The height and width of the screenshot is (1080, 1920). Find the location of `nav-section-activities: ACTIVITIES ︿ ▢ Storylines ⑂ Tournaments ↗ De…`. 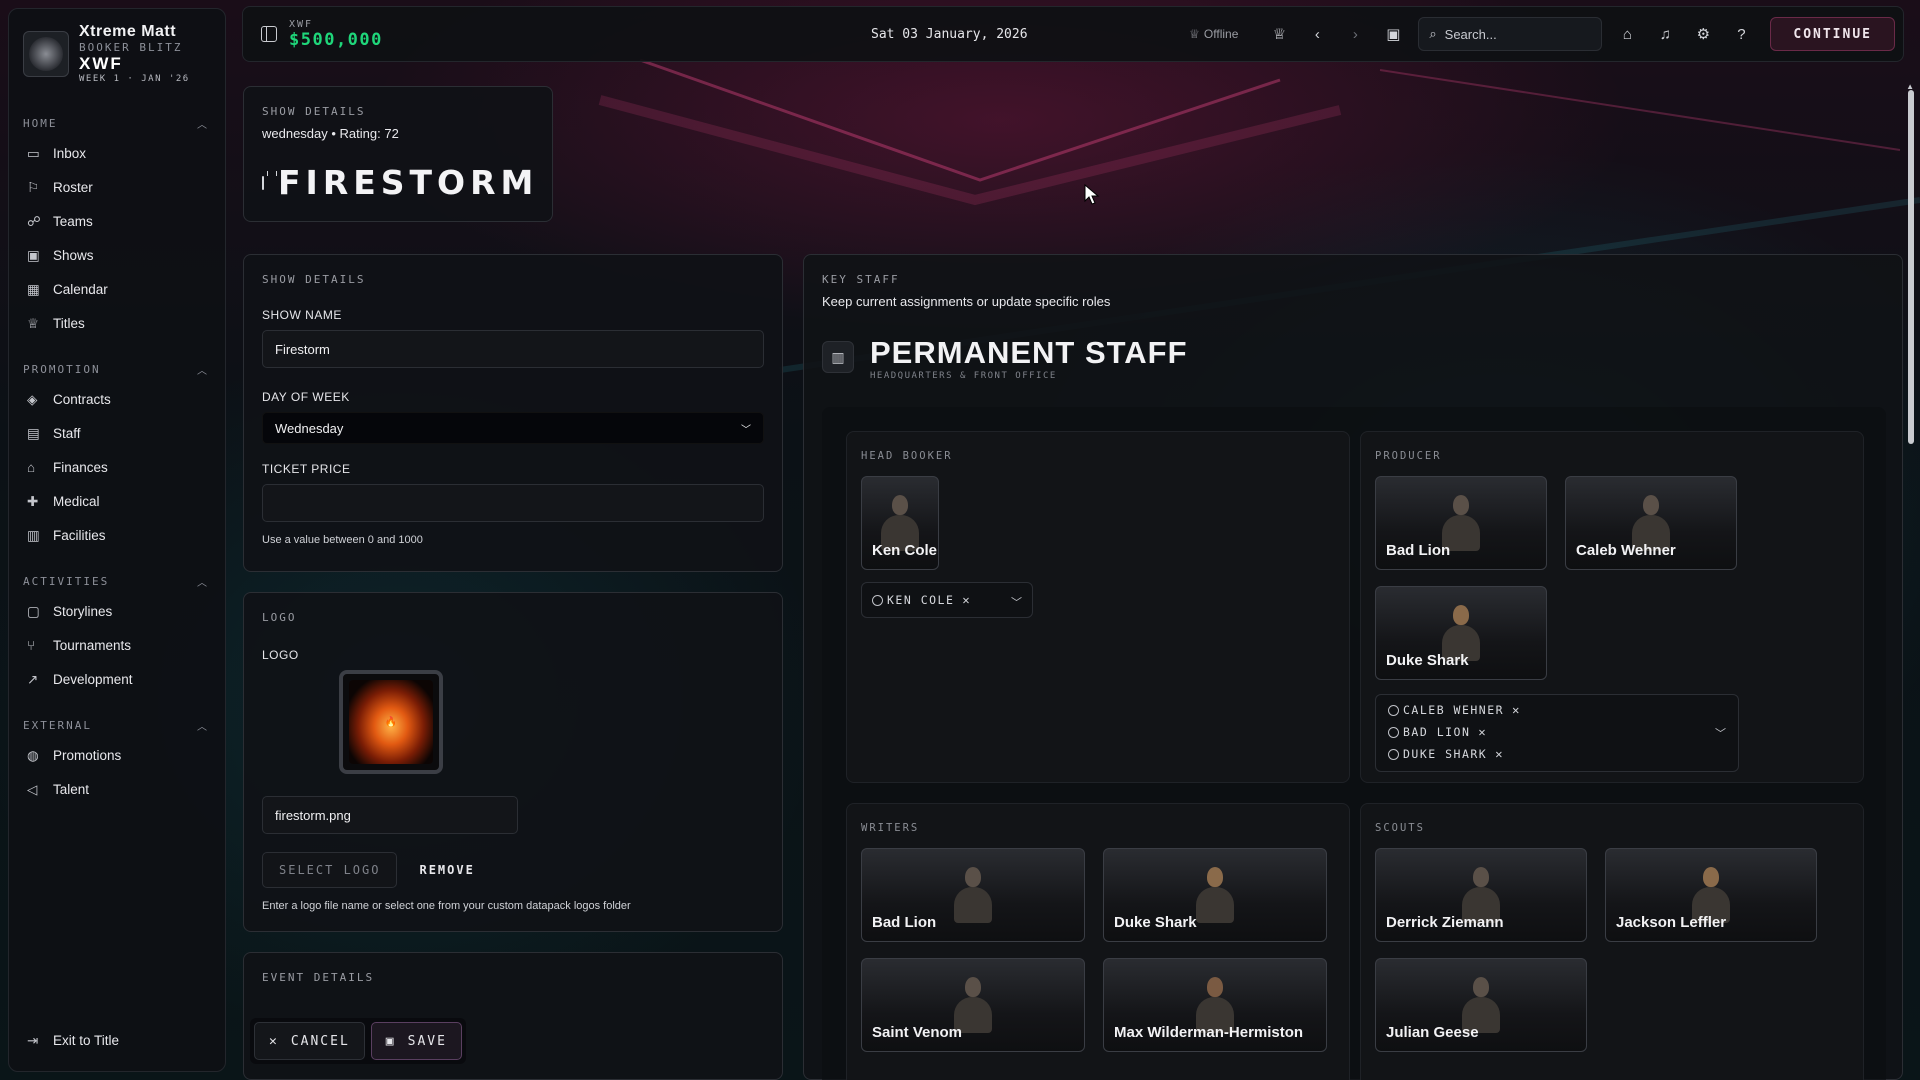

nav-section-activities: ACTIVITIES ︿ ▢ Storylines ⑂ Tournaments ↗ De… is located at coordinates (117, 632).